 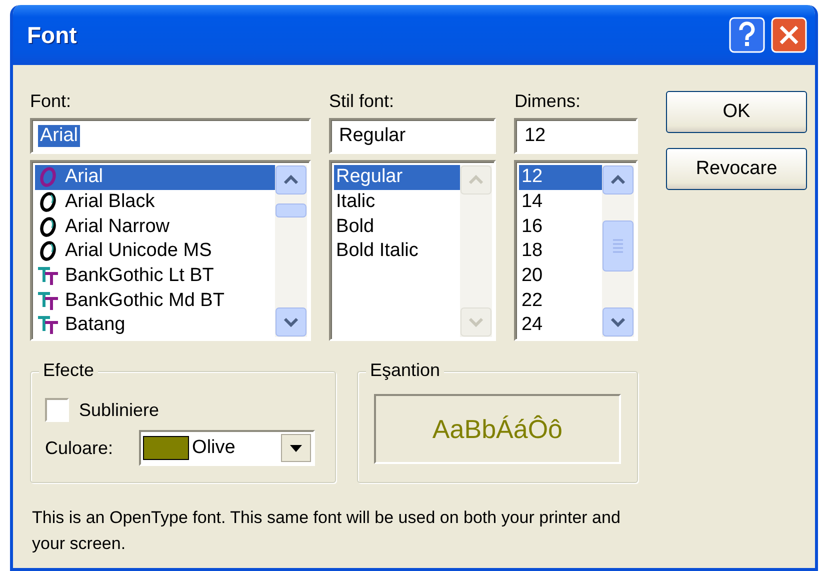 I want to click on list-box: 12 14 16 18 20 22 24, so click(x=576, y=250).